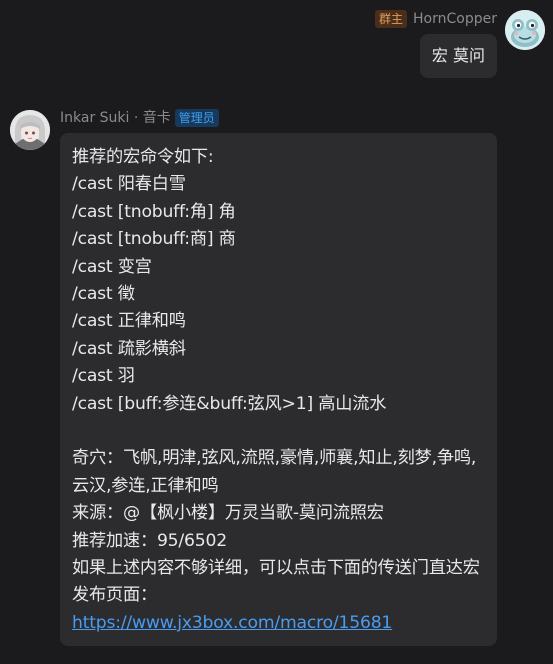  What do you see at coordinates (143, 157) in the screenshot?
I see `message-line: 推荐的宏命令如下:` at bounding box center [143, 157].